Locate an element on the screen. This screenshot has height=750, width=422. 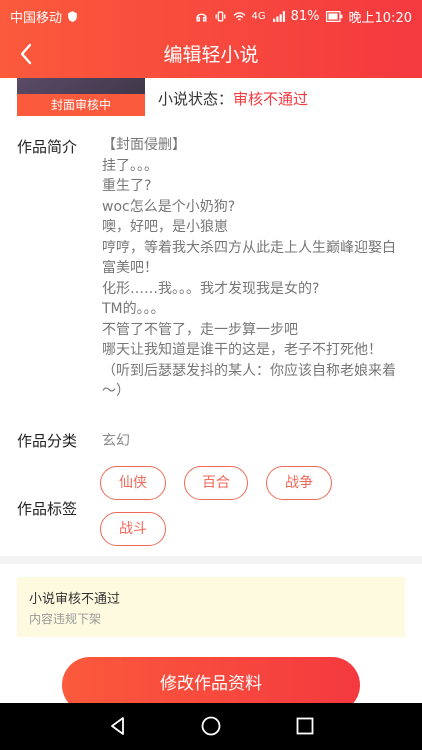
home-circle-icon is located at coordinates (211, 726).